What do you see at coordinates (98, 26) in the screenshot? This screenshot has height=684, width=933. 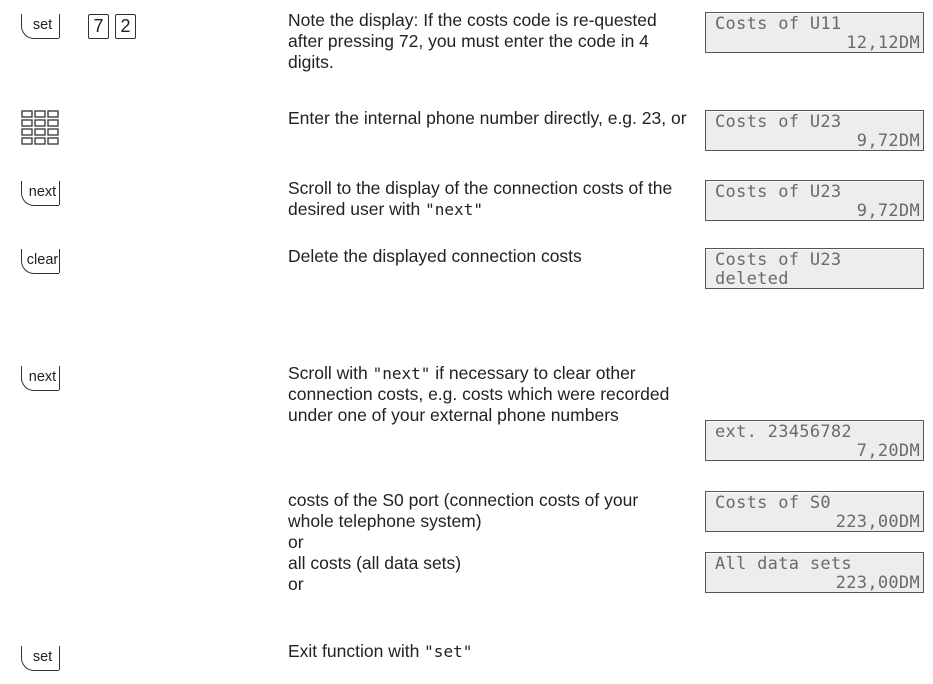 I see `digit-7-key: 7` at bounding box center [98, 26].